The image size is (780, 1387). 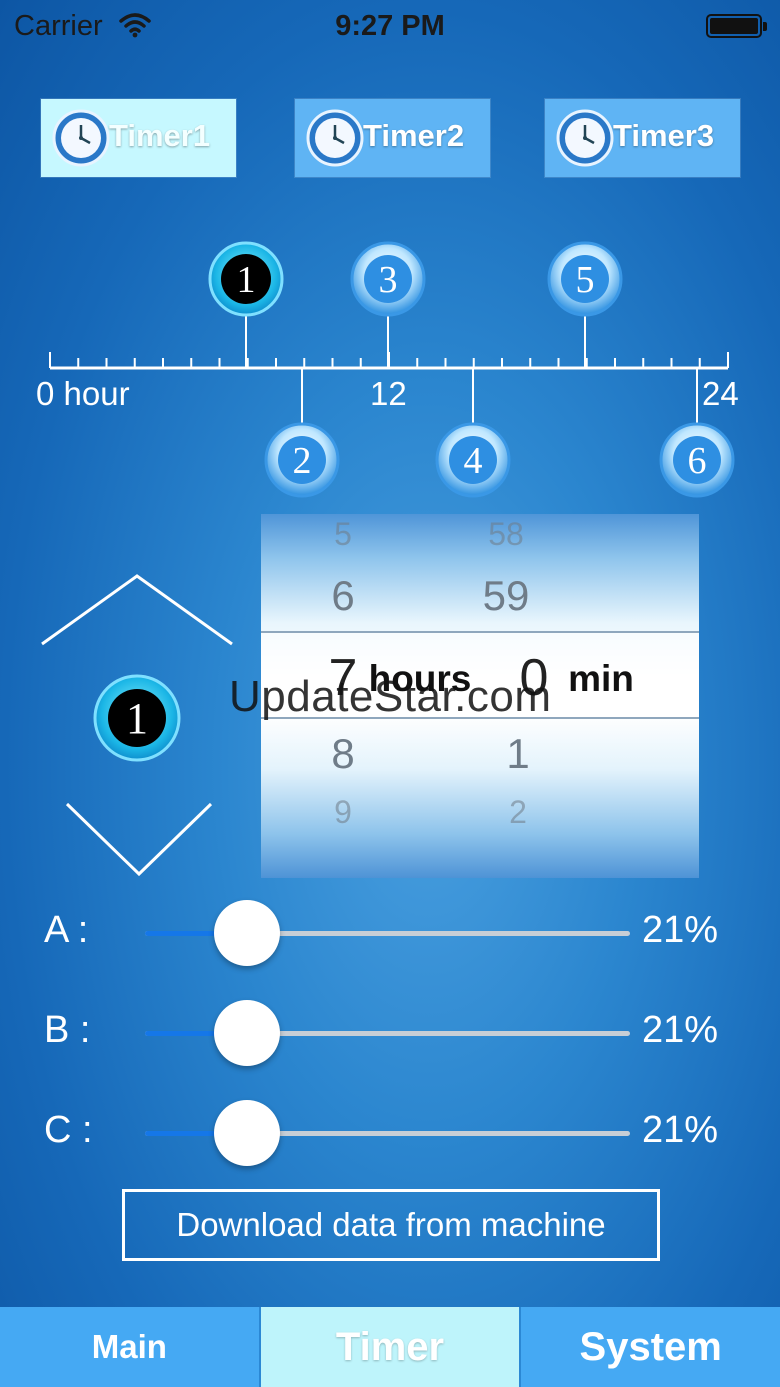 I want to click on tab-system: System, so click(x=650, y=1347).